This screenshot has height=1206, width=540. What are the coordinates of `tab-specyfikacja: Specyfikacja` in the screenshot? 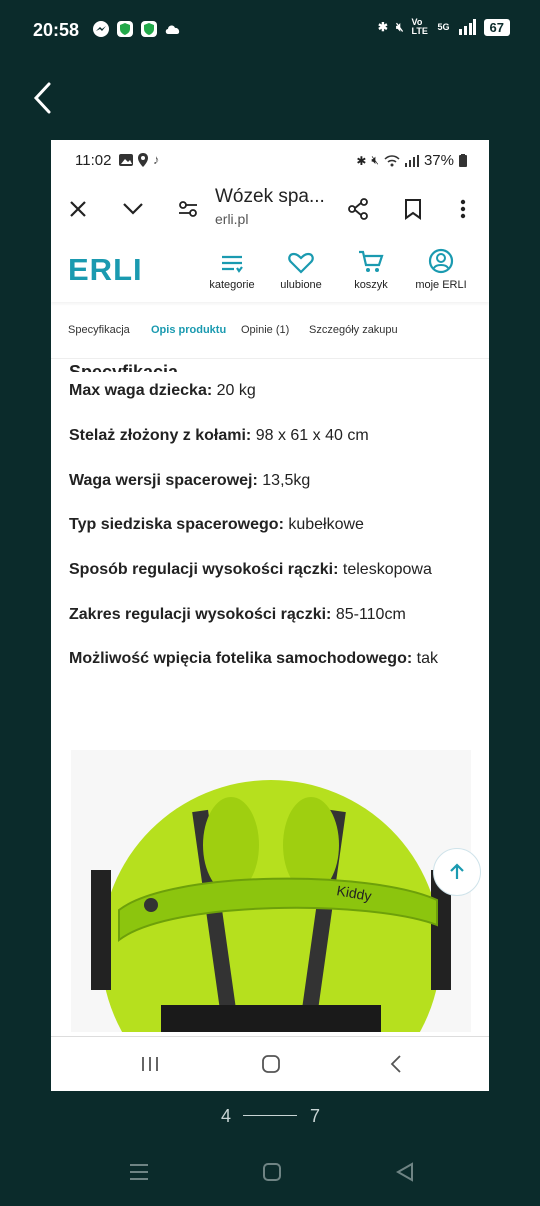 It's located at (99, 330).